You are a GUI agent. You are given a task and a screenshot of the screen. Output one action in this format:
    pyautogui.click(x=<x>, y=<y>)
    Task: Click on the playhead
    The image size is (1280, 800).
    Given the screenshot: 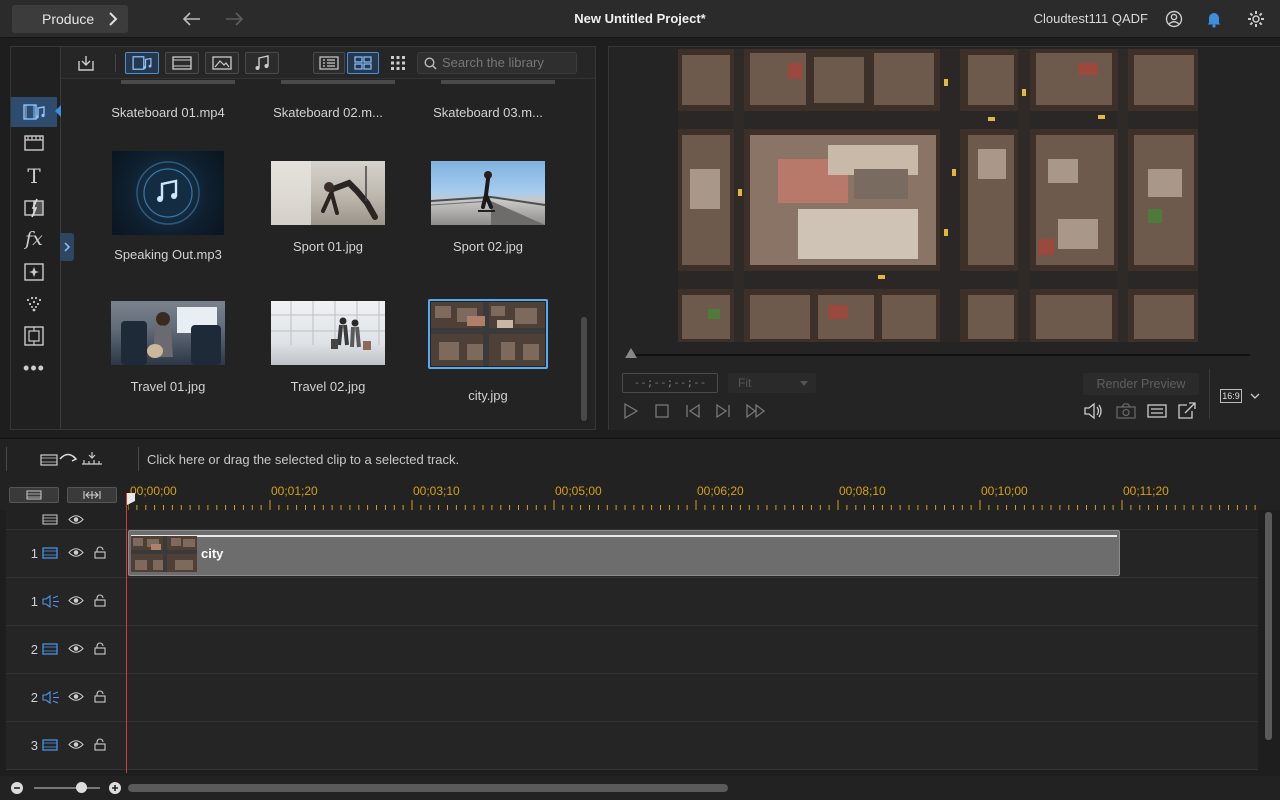 What is the action you would take?
    pyautogui.click(x=126, y=633)
    